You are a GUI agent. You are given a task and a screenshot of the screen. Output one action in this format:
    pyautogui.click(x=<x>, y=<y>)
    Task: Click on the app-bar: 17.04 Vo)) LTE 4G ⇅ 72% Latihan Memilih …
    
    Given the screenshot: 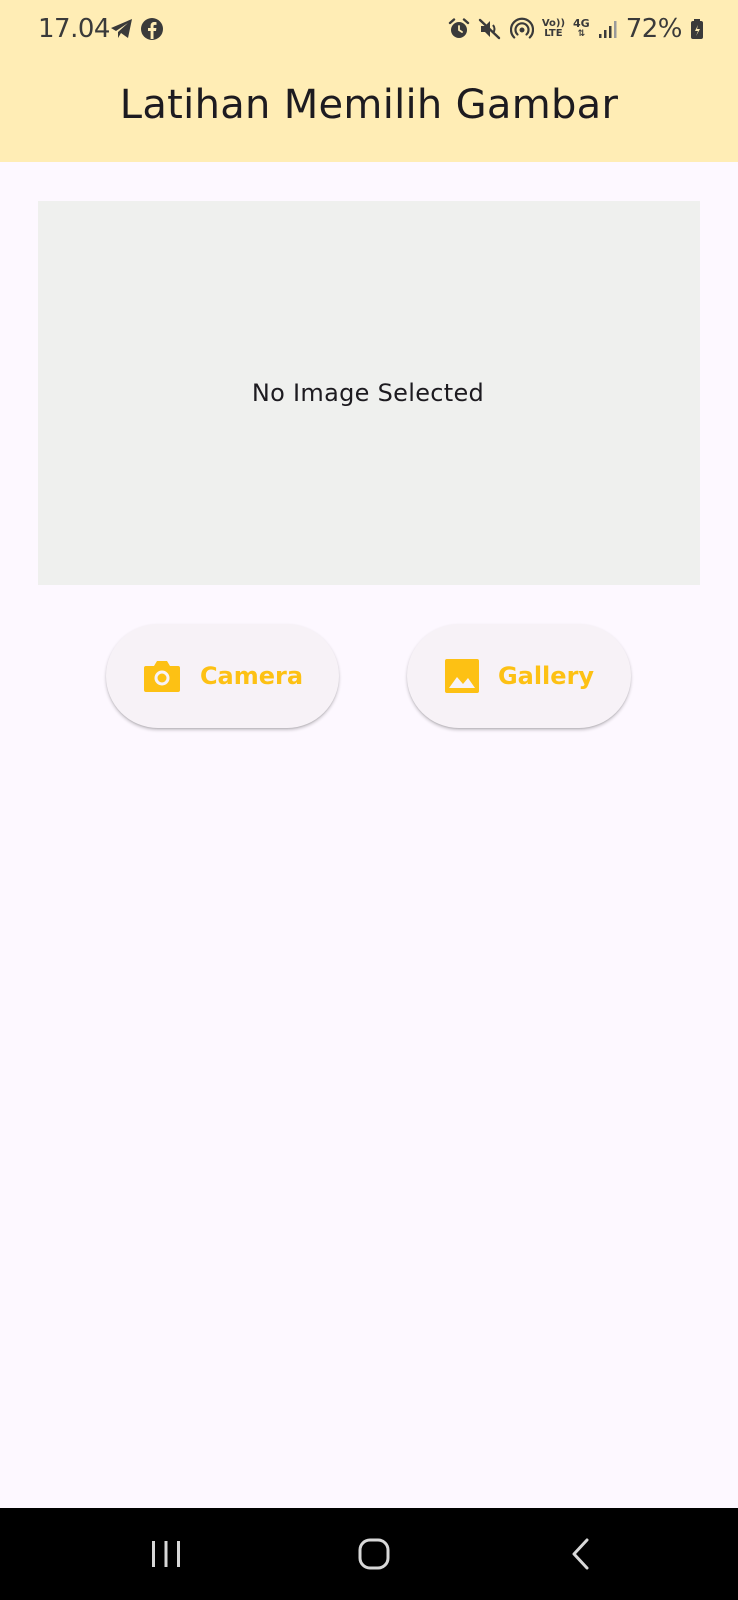 What is the action you would take?
    pyautogui.click(x=369, y=81)
    